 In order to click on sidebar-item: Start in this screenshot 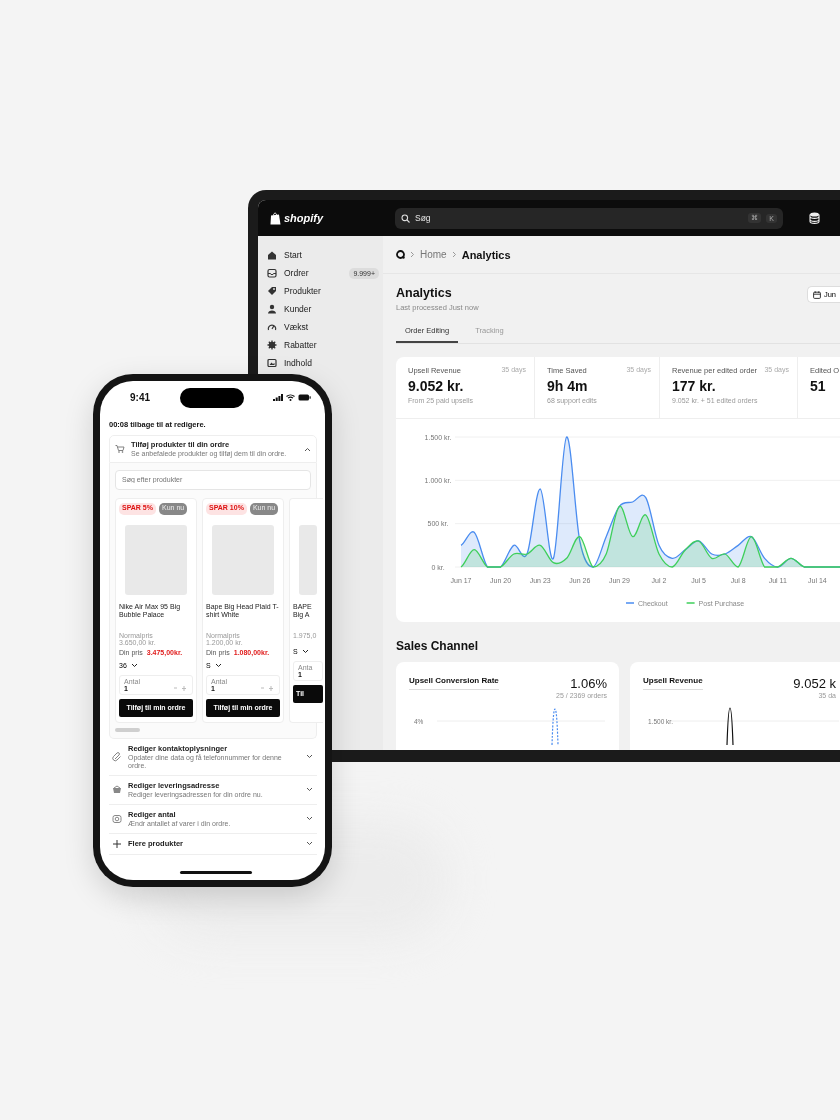, I will do `click(323, 255)`.